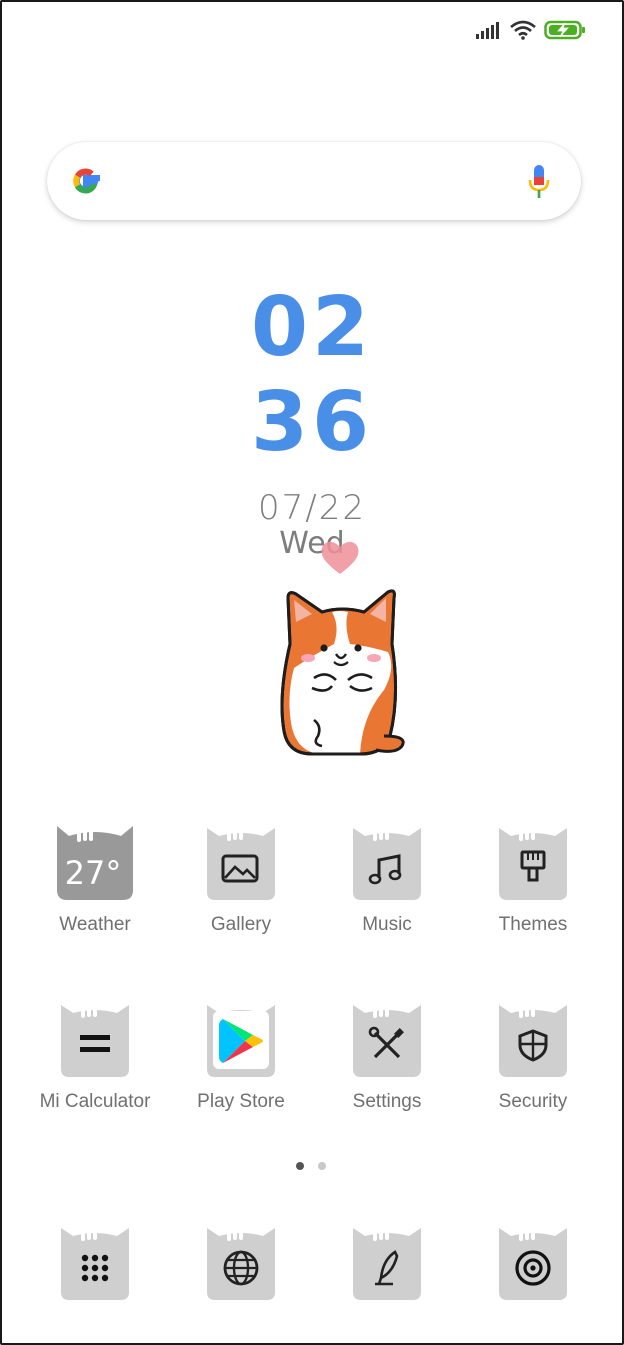 This screenshot has height=1345, width=624. What do you see at coordinates (322, 1166) in the screenshot?
I see `page-dot` at bounding box center [322, 1166].